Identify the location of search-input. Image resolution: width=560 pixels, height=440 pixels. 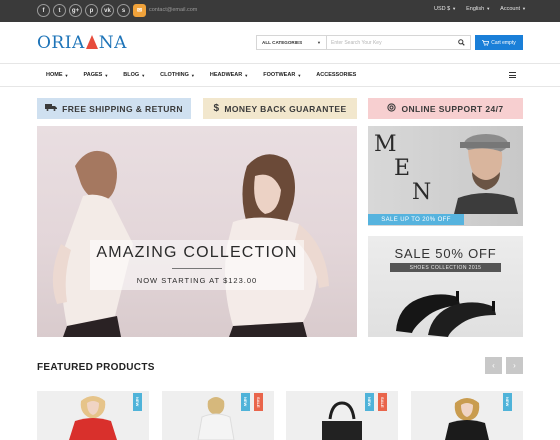
(389, 42).